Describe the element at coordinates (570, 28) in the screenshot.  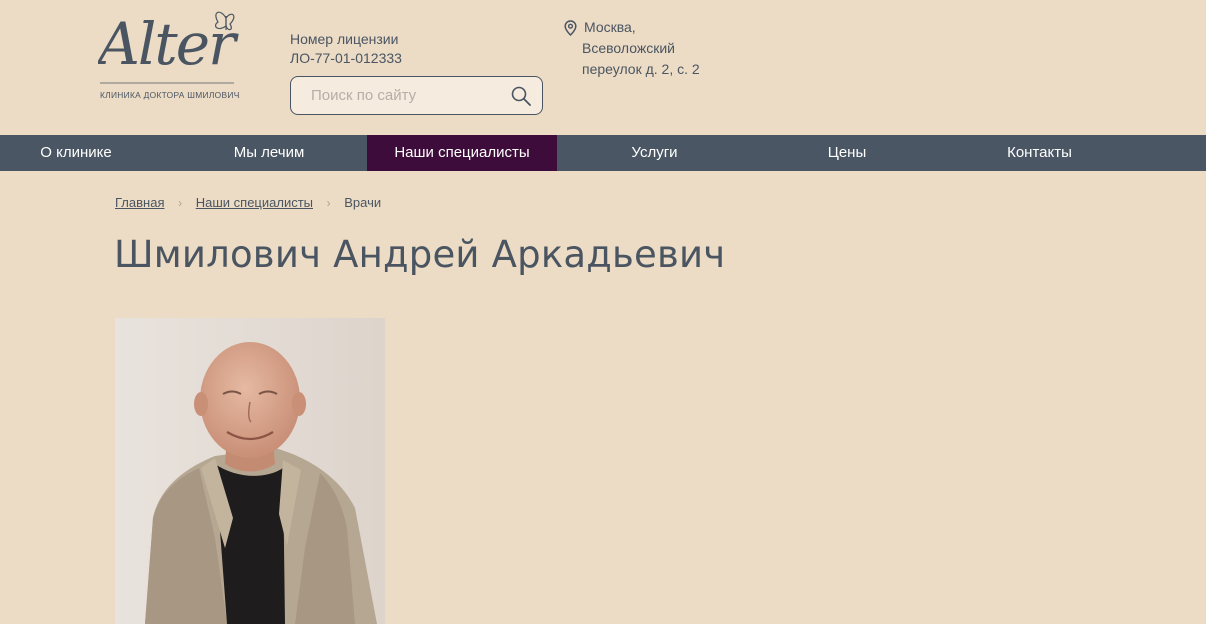
I see `location-pin-icon` at that location.